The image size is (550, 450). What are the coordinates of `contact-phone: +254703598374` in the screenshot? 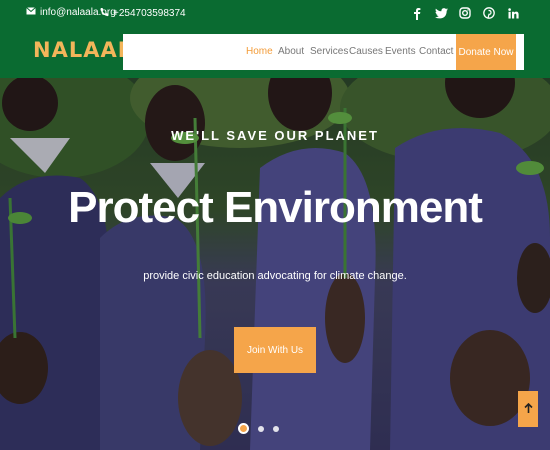 It's located at (143, 13).